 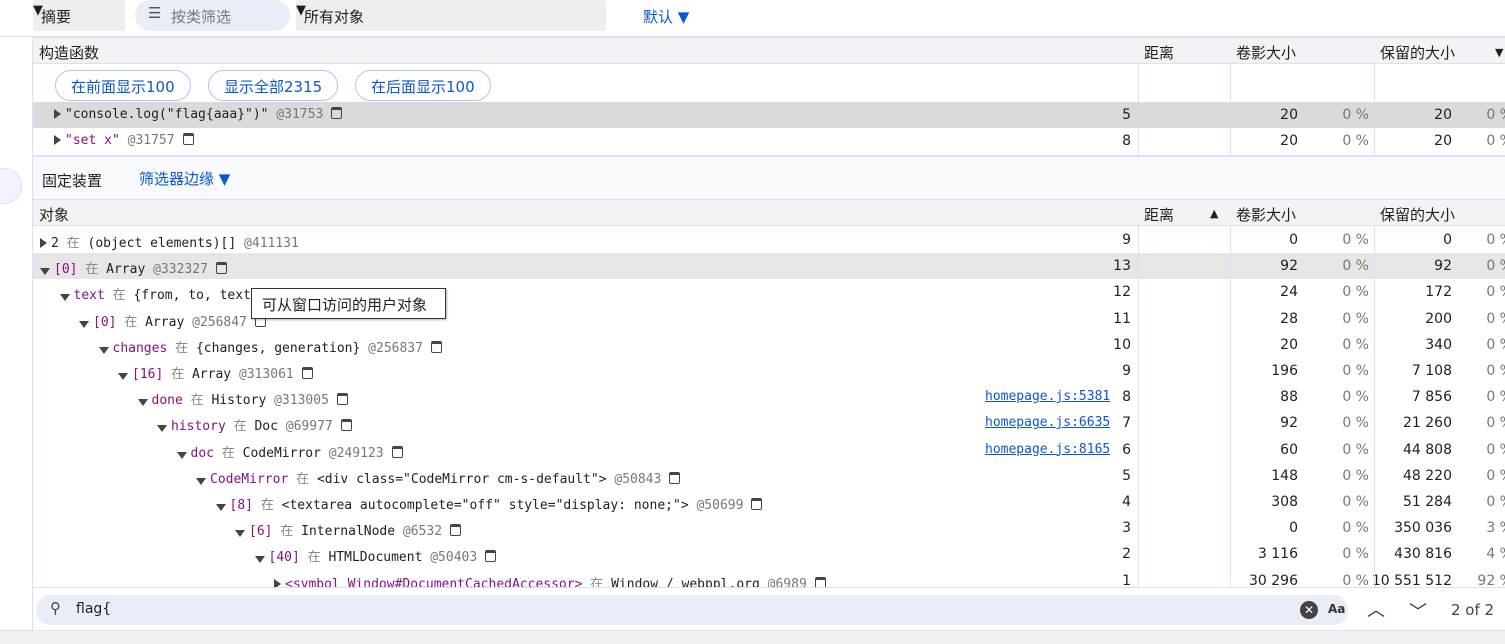 What do you see at coordinates (1418, 611) in the screenshot?
I see `next-match-icon: ﹀` at bounding box center [1418, 611].